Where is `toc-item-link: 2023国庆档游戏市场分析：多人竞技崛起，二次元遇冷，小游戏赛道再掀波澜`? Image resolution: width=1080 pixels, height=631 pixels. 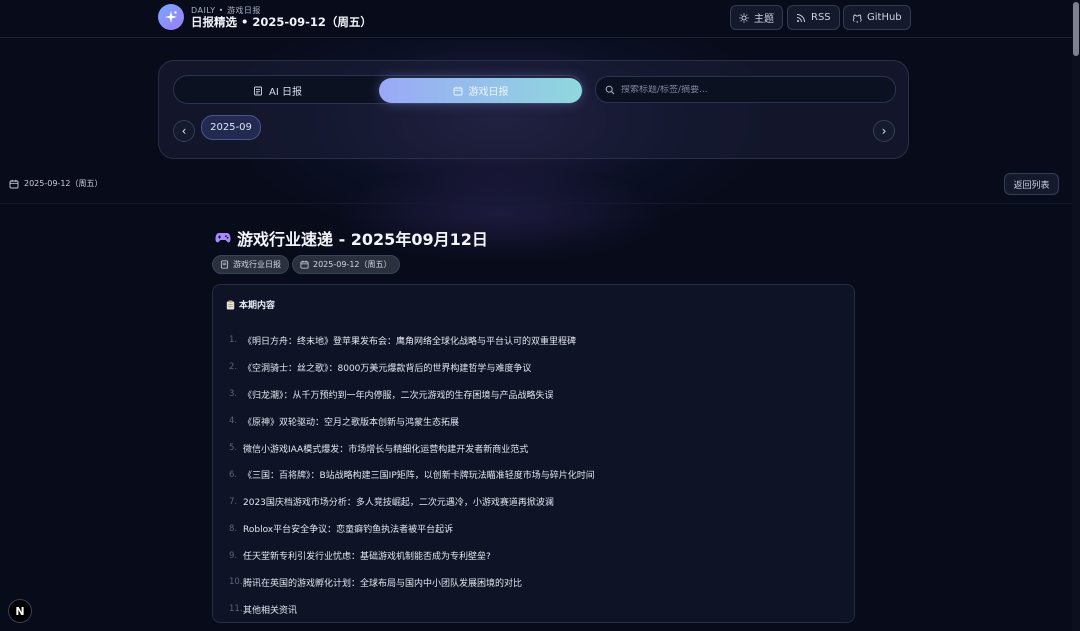
toc-item-link: 2023国庆档游戏市场分析：多人竞技崛起，二次元遇冷，小游戏赛道再掀波澜 is located at coordinates (398, 501).